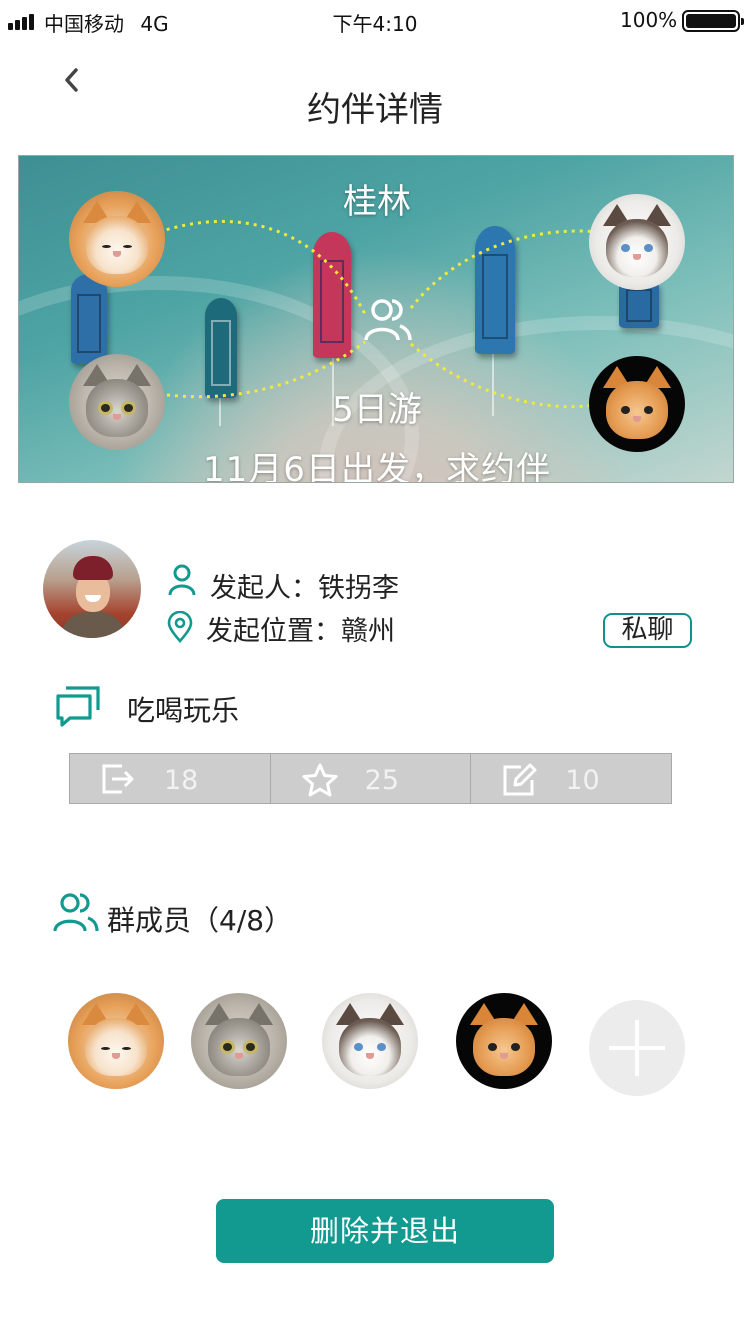 The width and height of the screenshot is (750, 1334). Describe the element at coordinates (92, 589) in the screenshot. I see `initiator-avatar` at that location.